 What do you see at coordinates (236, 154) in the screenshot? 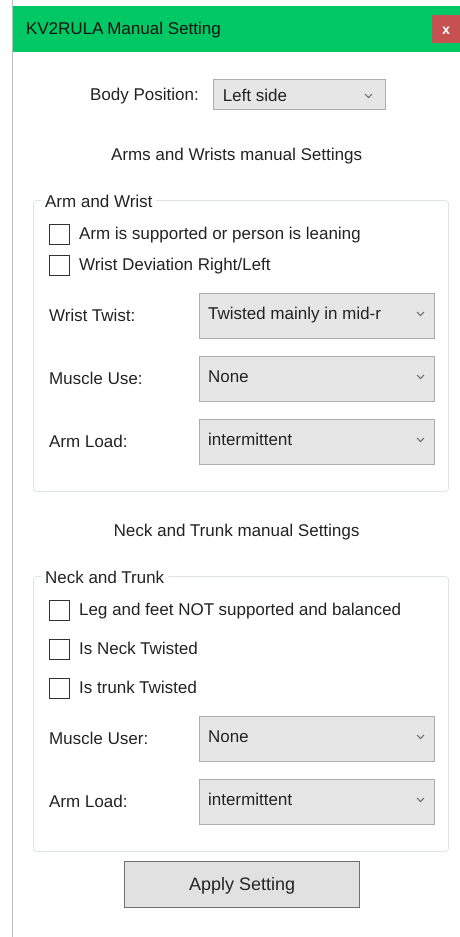
I see `section-heading: Arms and Wrists manual Settings` at bounding box center [236, 154].